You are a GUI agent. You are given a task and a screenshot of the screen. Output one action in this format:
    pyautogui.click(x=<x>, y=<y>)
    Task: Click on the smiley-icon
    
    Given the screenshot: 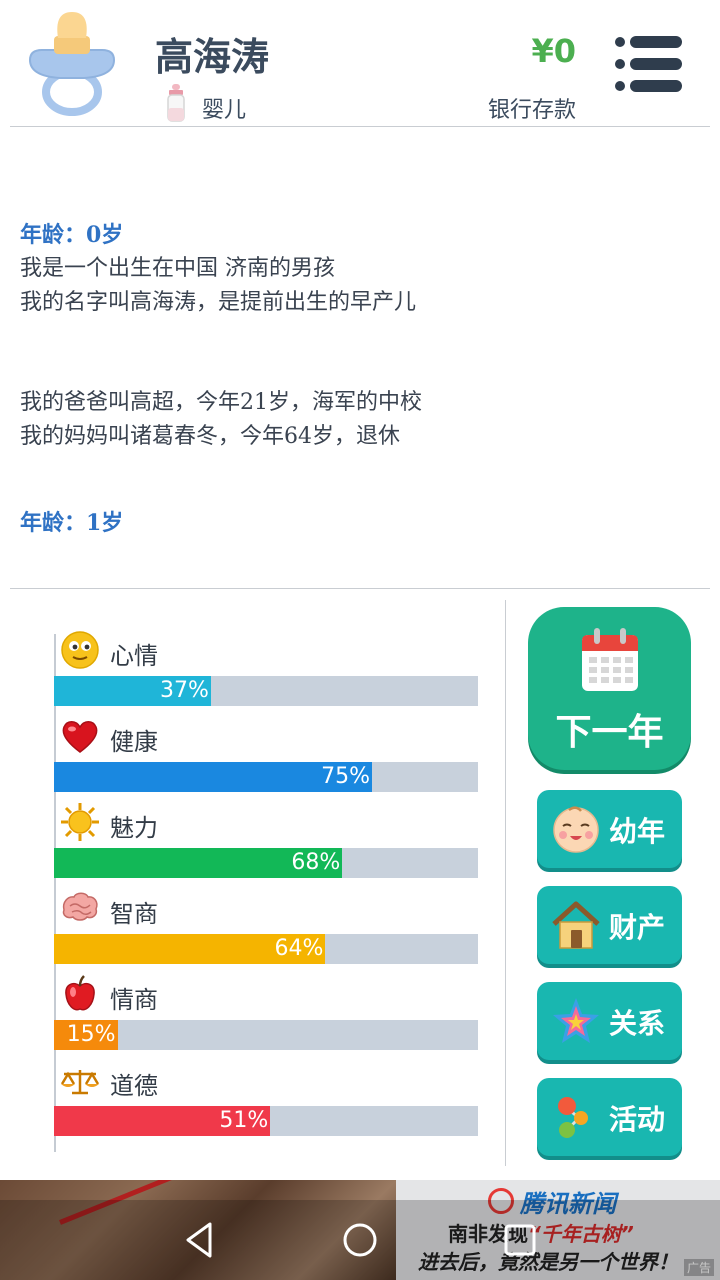 What is the action you would take?
    pyautogui.click(x=80, y=650)
    